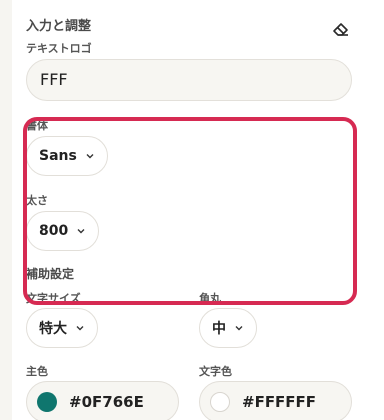 The height and width of the screenshot is (420, 384). What do you see at coordinates (189, 80) in the screenshot?
I see `text-logo-input: FFF` at bounding box center [189, 80].